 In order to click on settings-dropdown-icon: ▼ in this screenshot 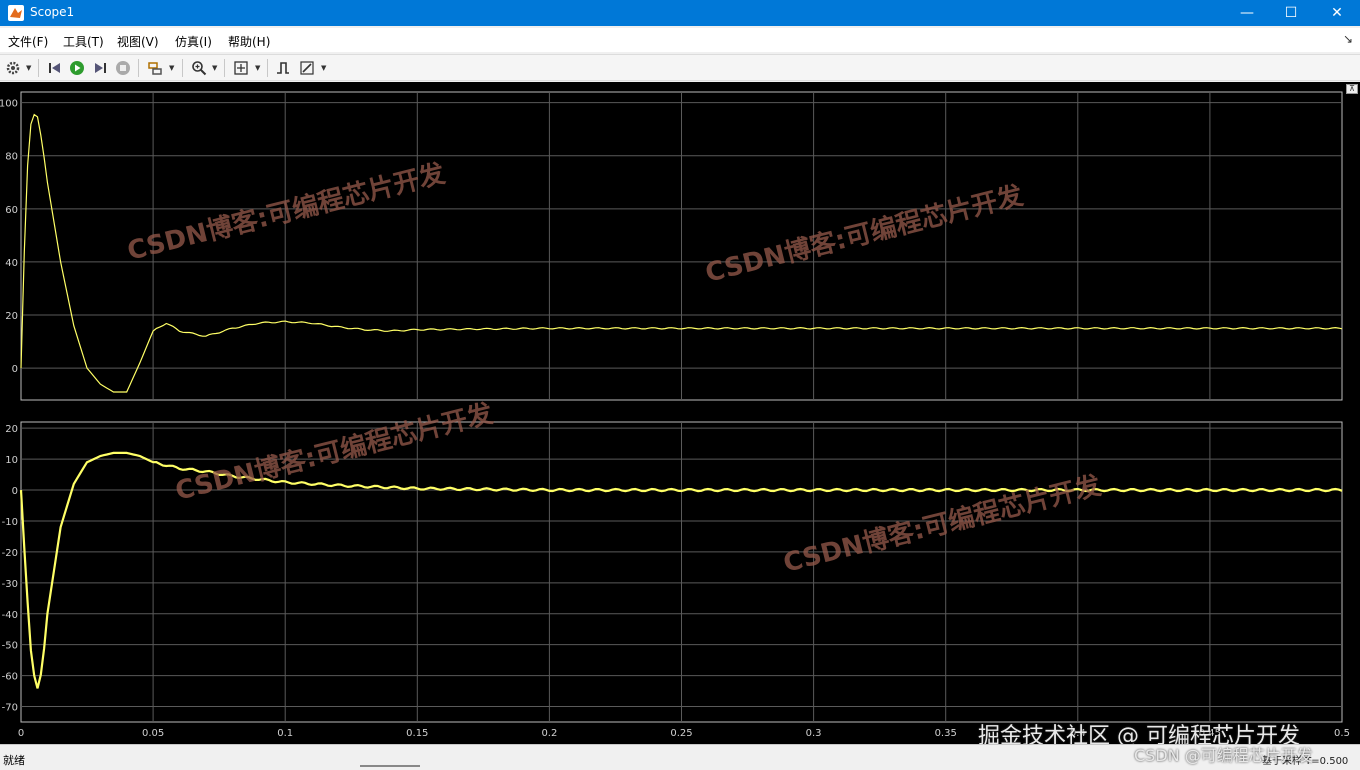, I will do `click(28, 68)`.